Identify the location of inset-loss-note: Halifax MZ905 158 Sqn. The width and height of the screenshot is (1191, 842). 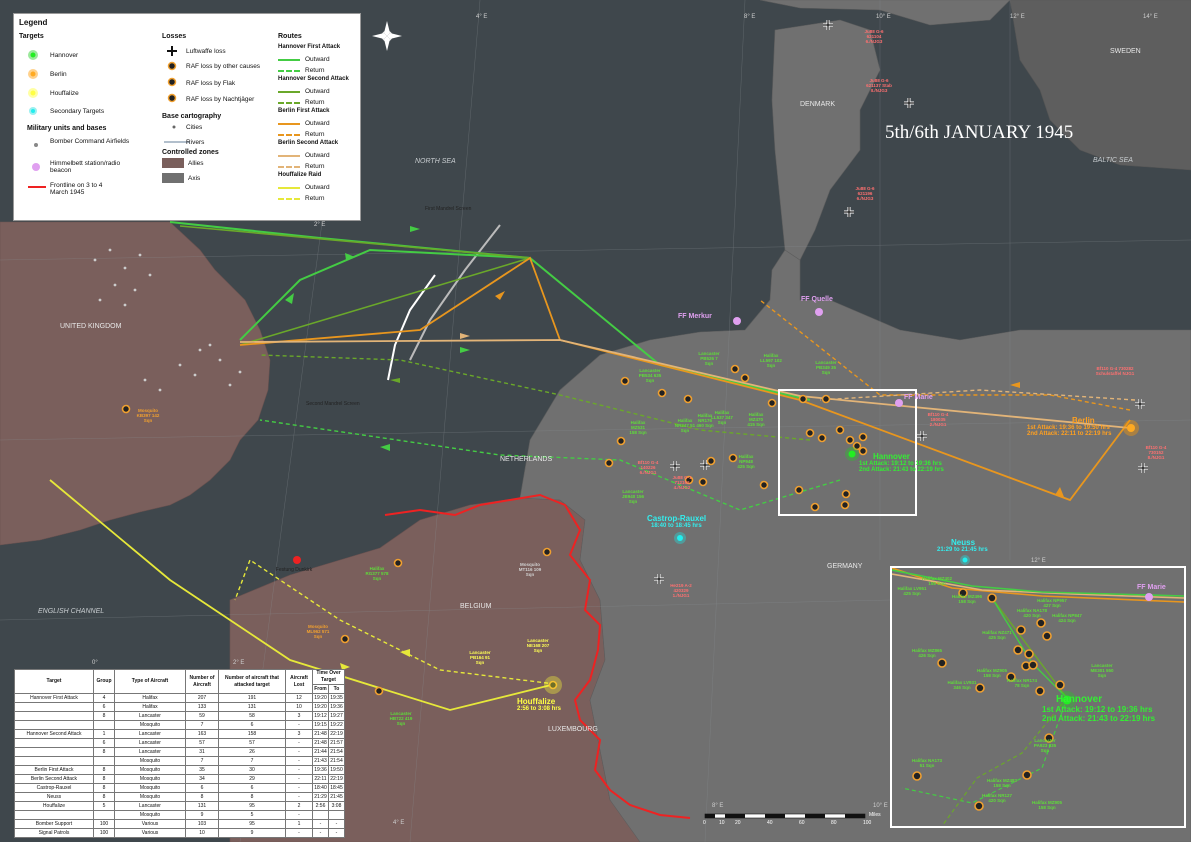
(992, 673).